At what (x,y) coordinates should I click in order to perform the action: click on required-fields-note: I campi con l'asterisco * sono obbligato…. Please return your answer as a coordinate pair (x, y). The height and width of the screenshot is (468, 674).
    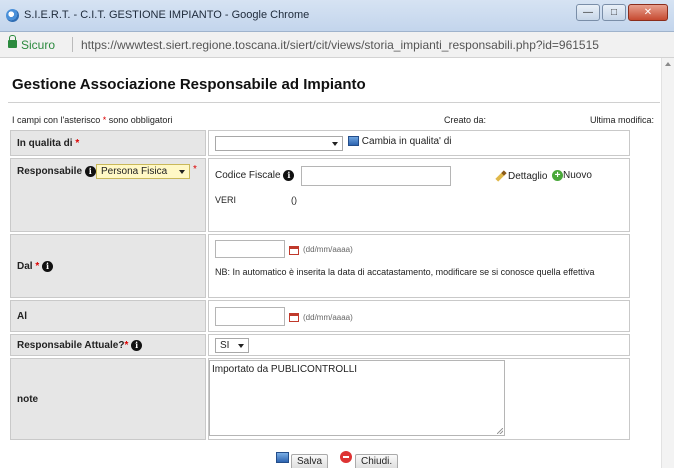
    Looking at the image, I should click on (92, 120).